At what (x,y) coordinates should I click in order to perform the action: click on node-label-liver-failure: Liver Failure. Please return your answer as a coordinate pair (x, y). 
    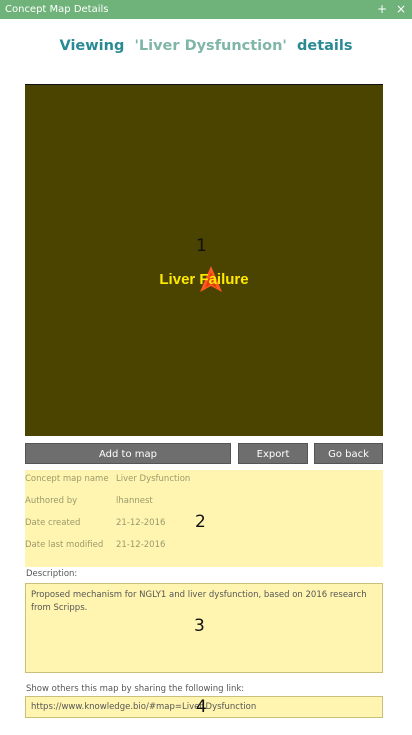
    Looking at the image, I should click on (204, 279).